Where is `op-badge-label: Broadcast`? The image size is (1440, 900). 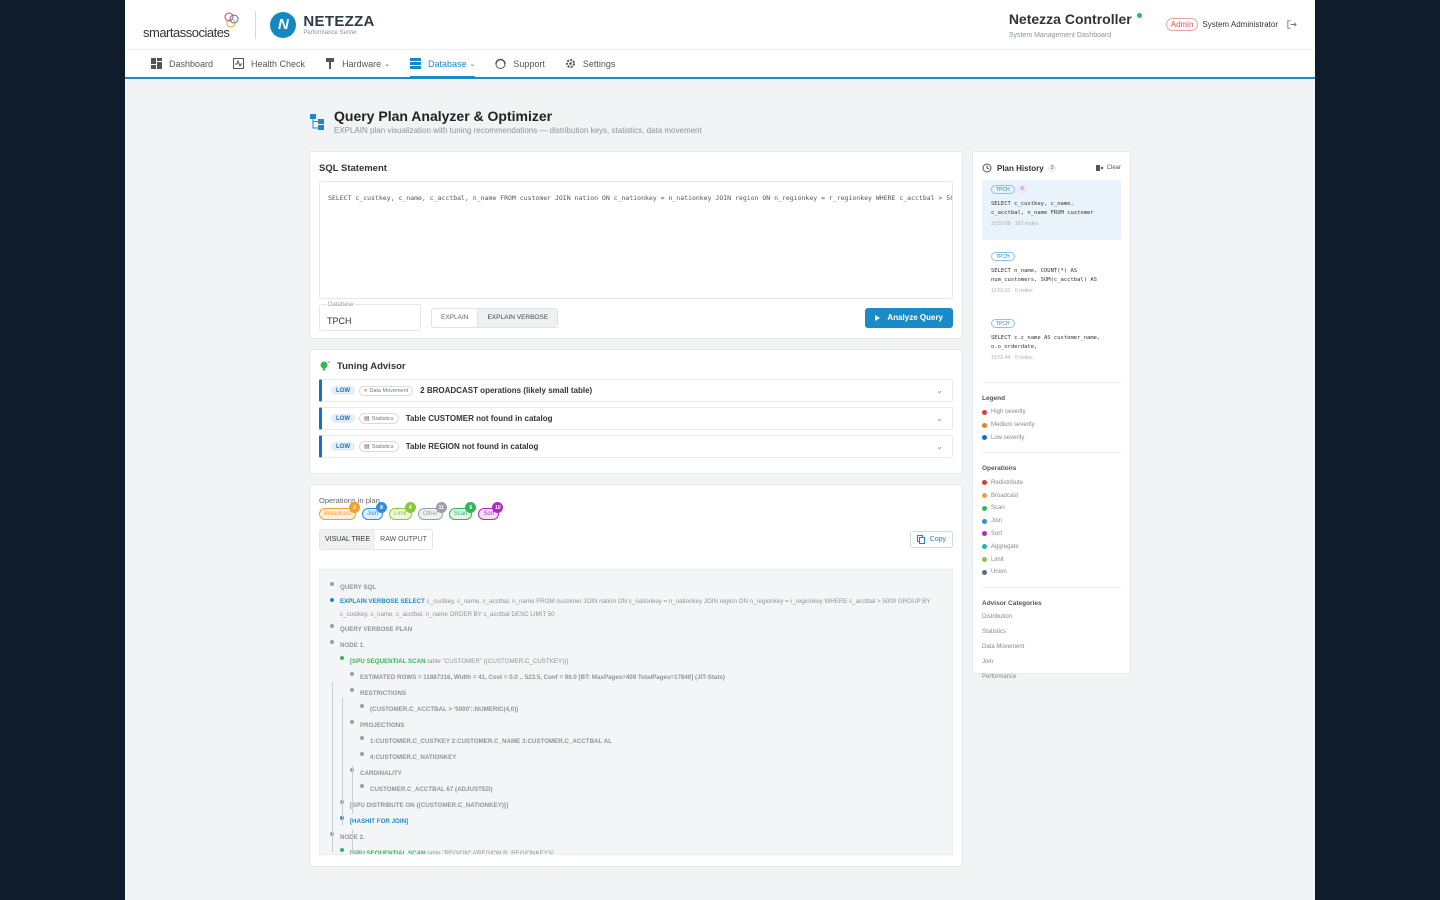 op-badge-label: Broadcast is located at coordinates (338, 514).